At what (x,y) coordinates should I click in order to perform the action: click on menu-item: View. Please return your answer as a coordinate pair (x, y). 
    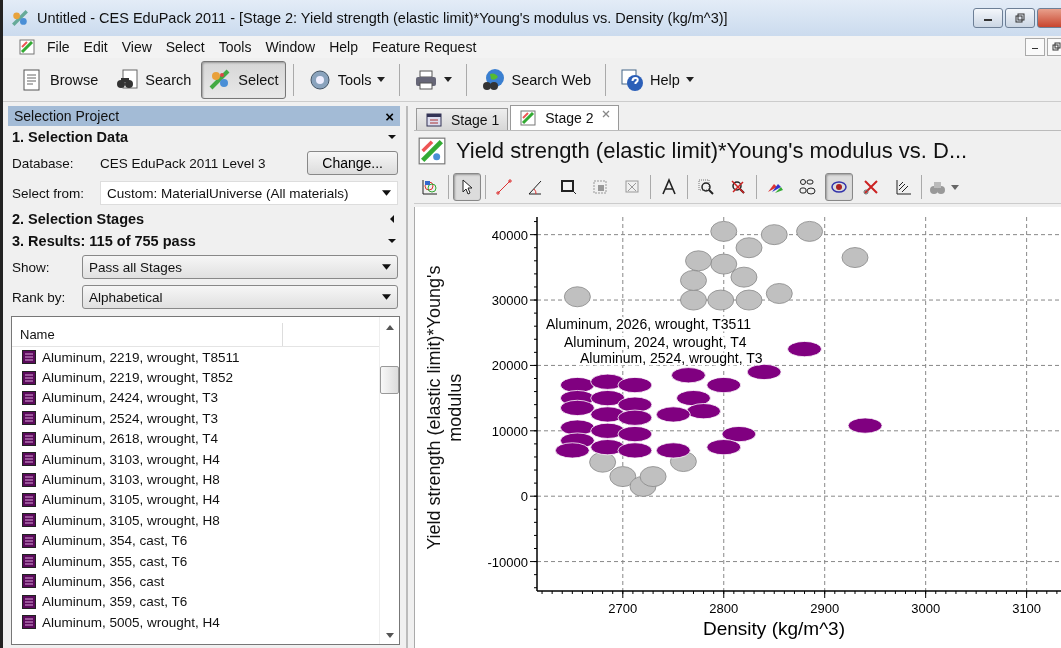
    Looking at the image, I should click on (137, 47).